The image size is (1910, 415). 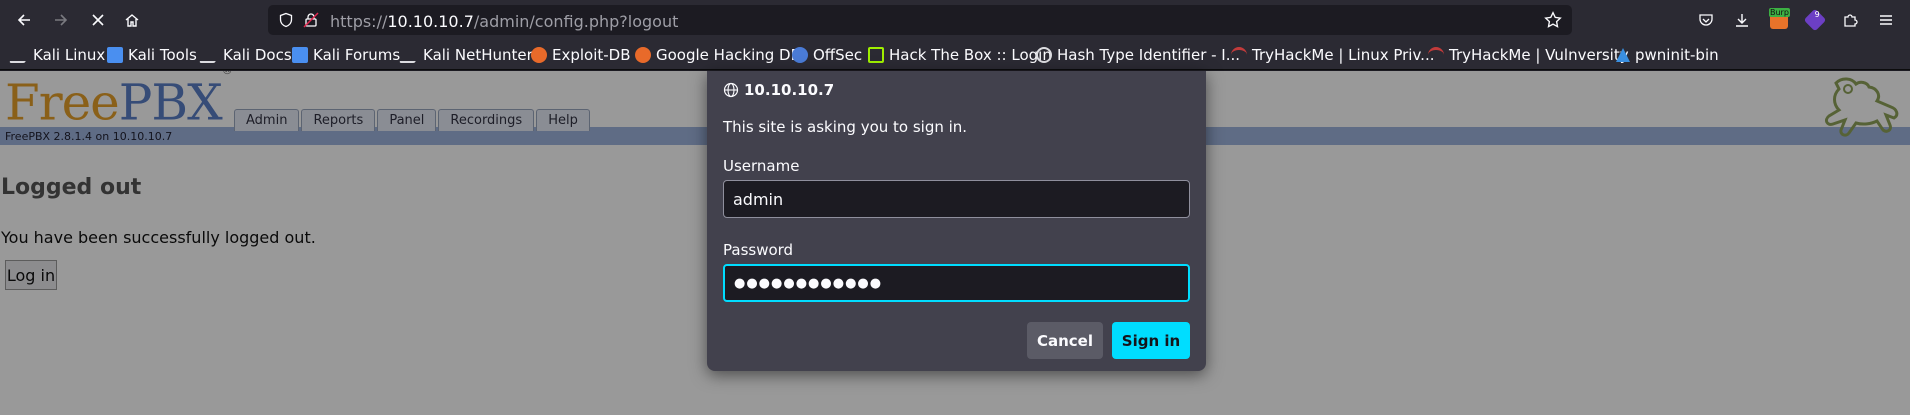 I want to click on downloads-button, so click(x=1742, y=20).